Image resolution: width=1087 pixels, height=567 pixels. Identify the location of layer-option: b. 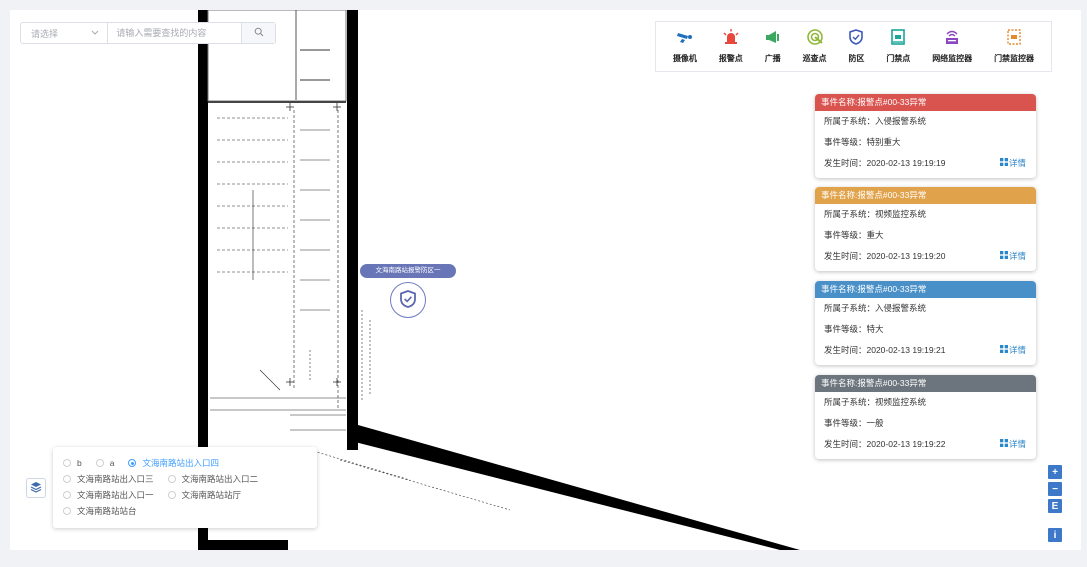
(72, 463).